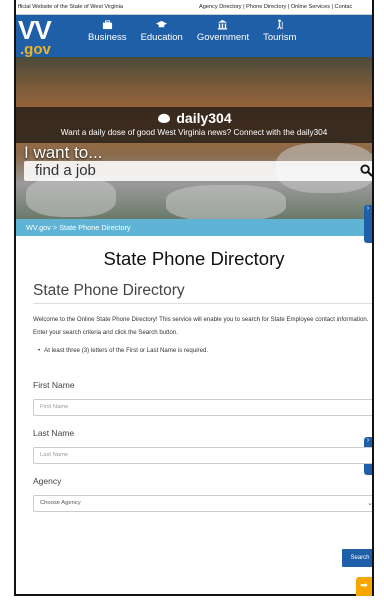  Describe the element at coordinates (164, 118) in the screenshot. I see `cardinal-bird-icon` at that location.